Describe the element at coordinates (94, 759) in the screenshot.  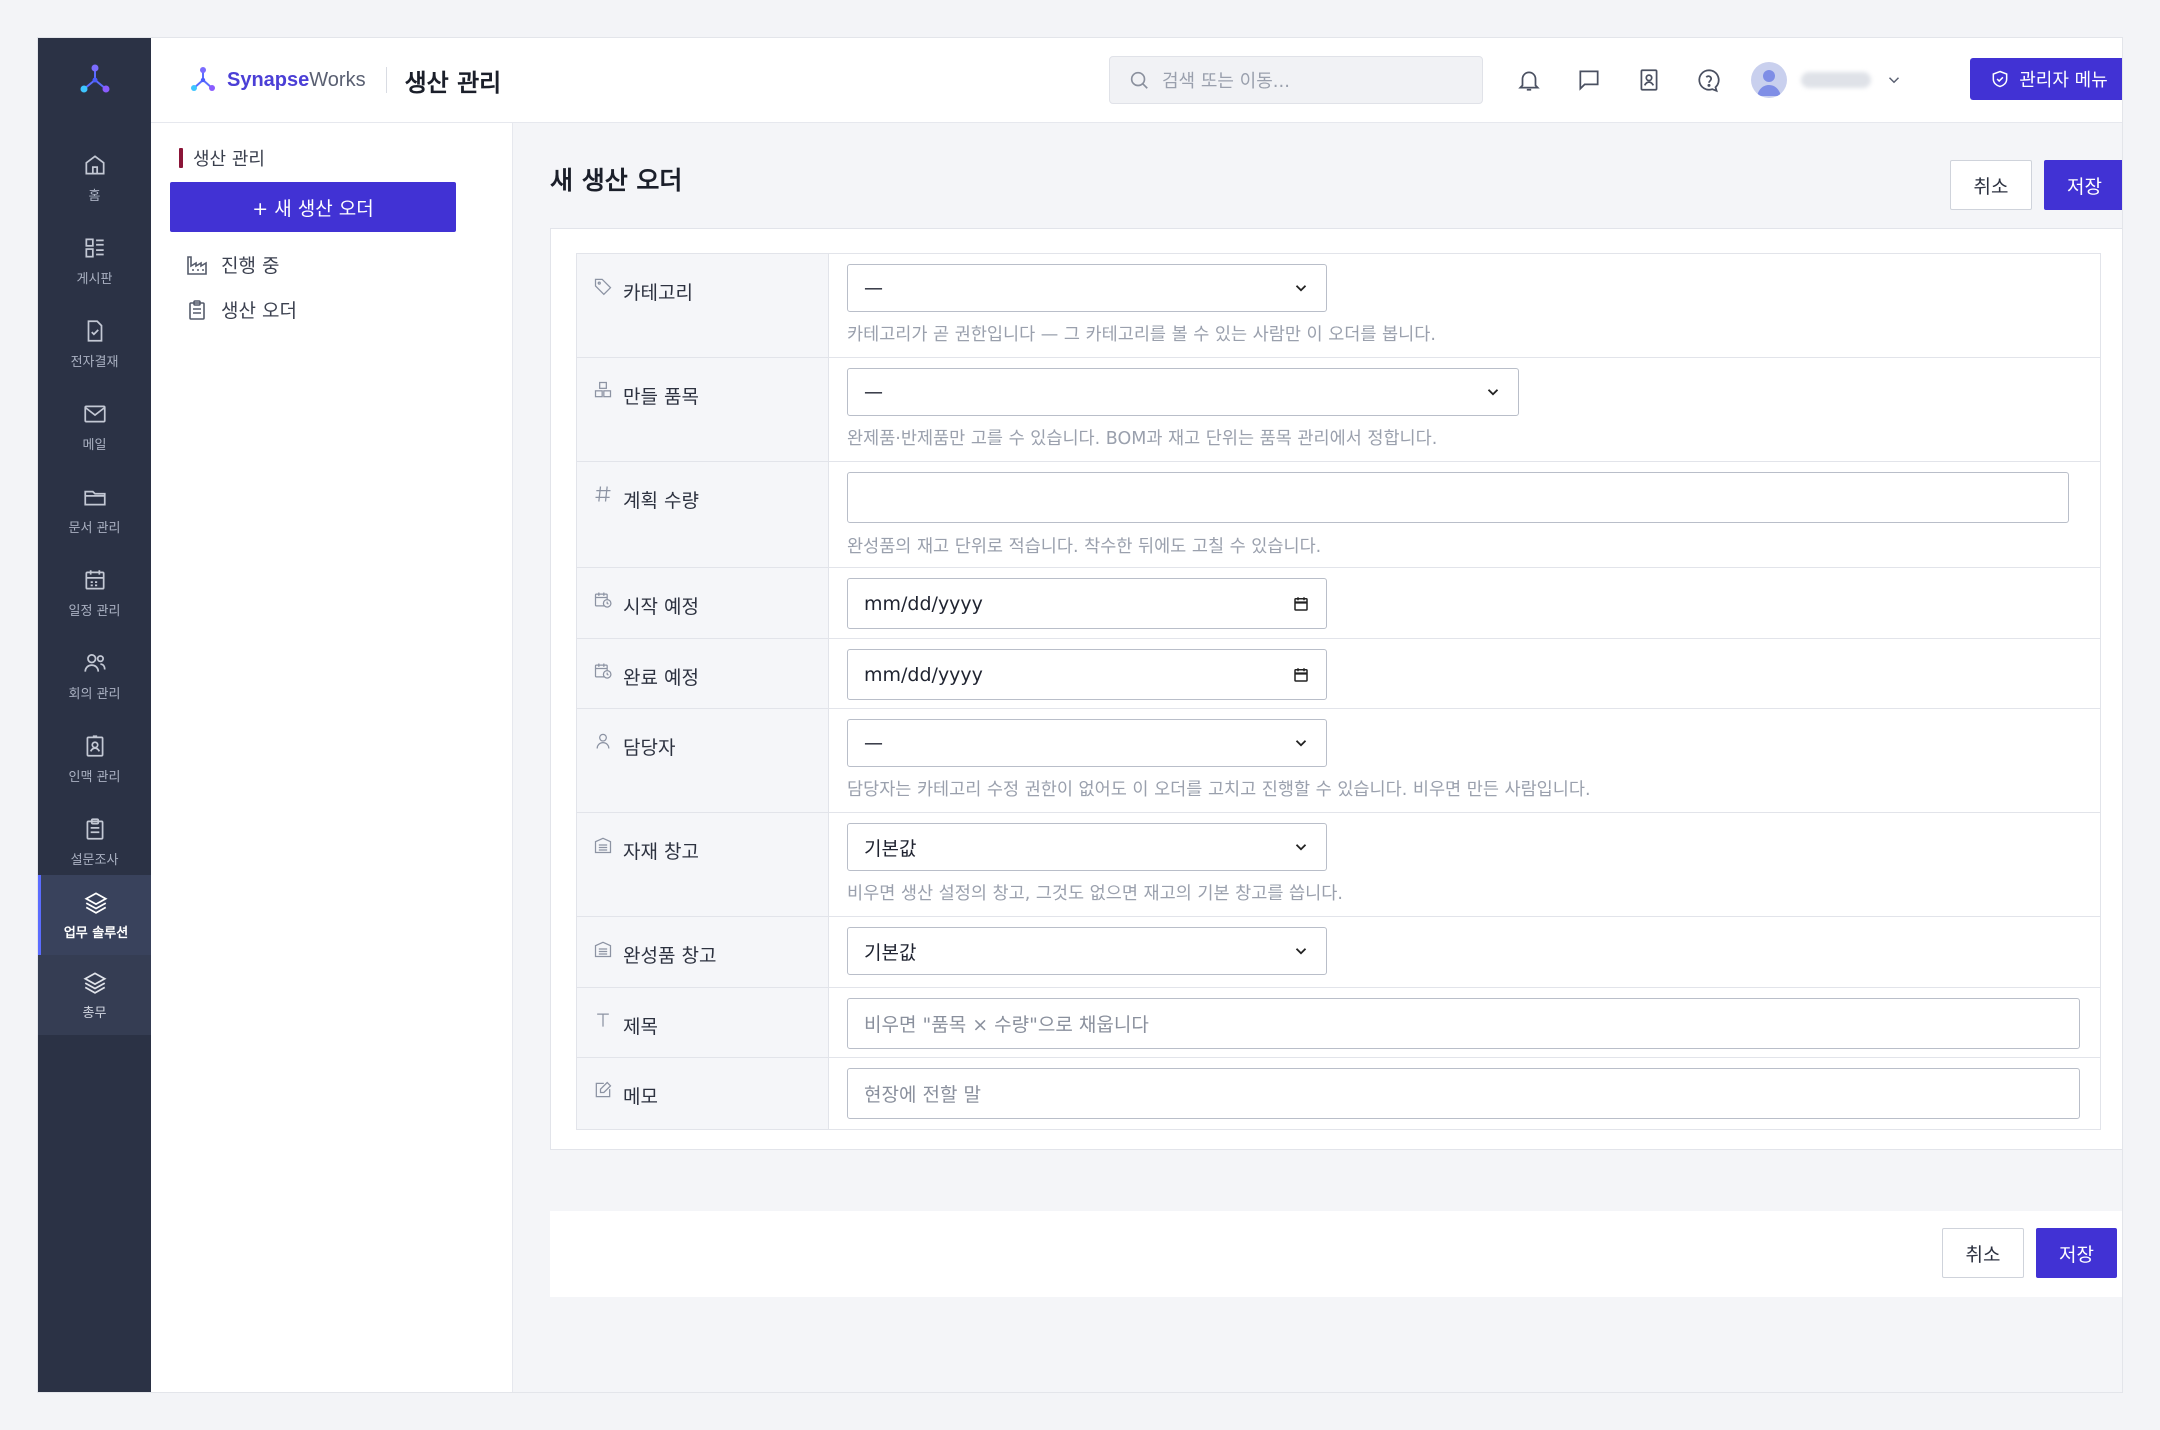
I see `rail-item-contacts: 인맥 관리` at that location.